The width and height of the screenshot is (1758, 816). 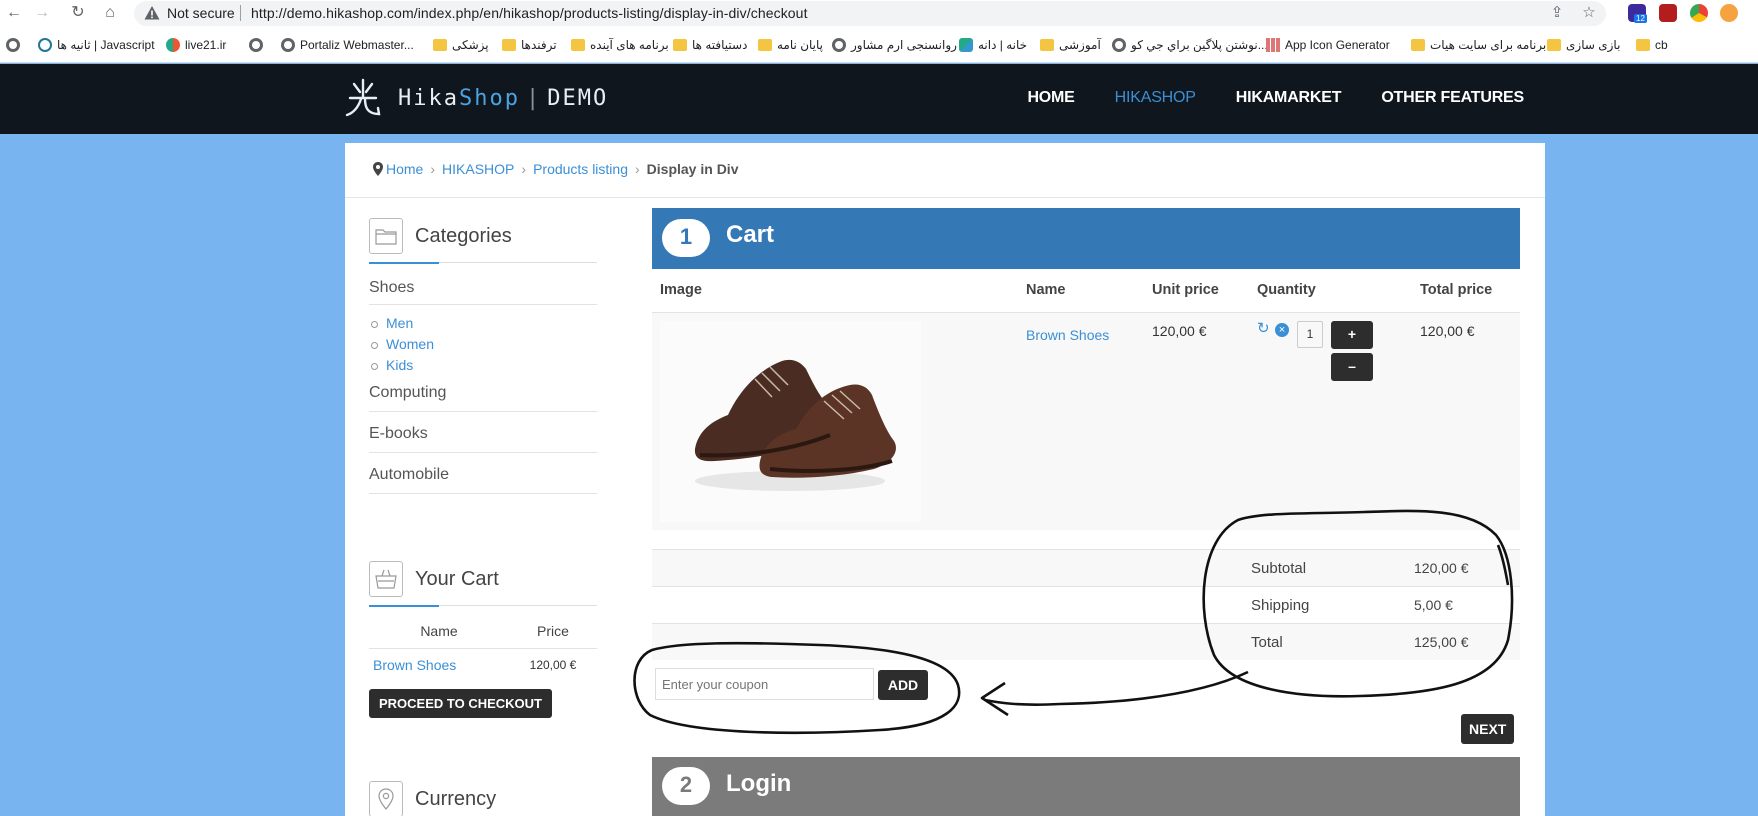 What do you see at coordinates (1067, 335) in the screenshot?
I see `product-name-link: Brown Shoes` at bounding box center [1067, 335].